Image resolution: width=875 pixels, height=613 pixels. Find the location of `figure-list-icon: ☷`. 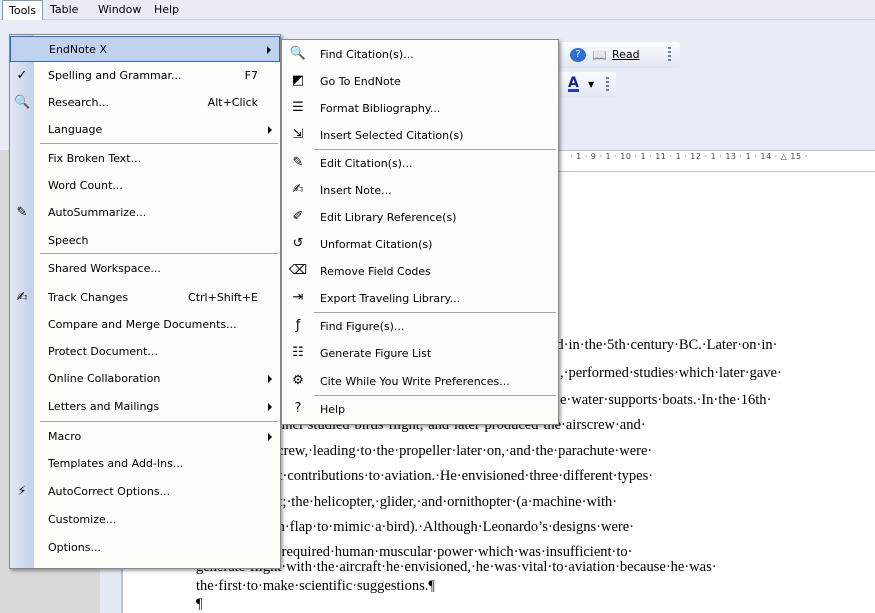

figure-list-icon: ☷ is located at coordinates (298, 352).